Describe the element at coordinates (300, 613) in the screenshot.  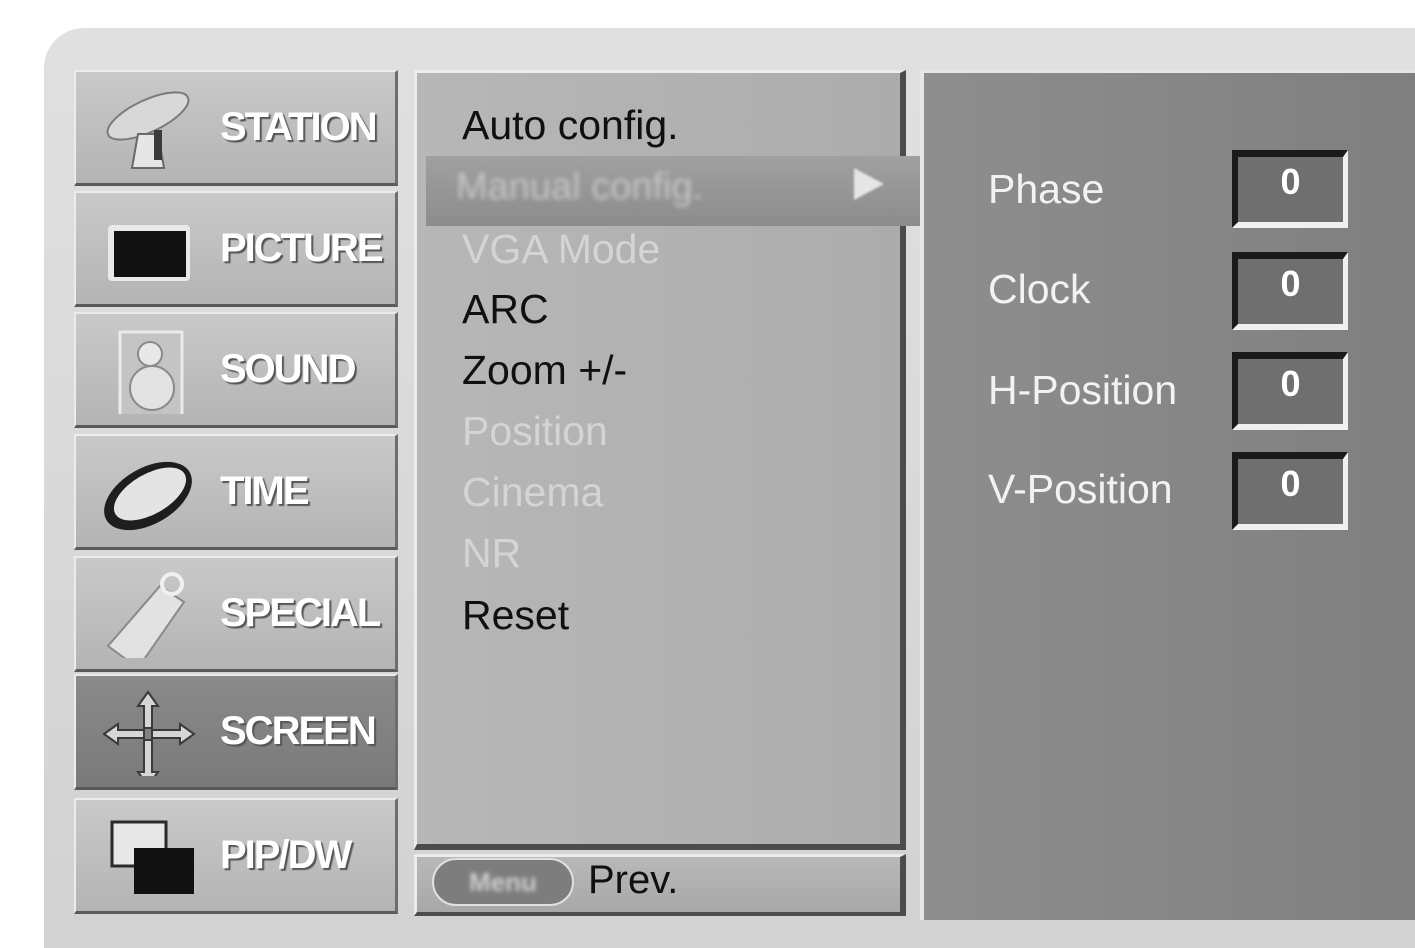
I see `tab-special-label: SPECIAL` at that location.